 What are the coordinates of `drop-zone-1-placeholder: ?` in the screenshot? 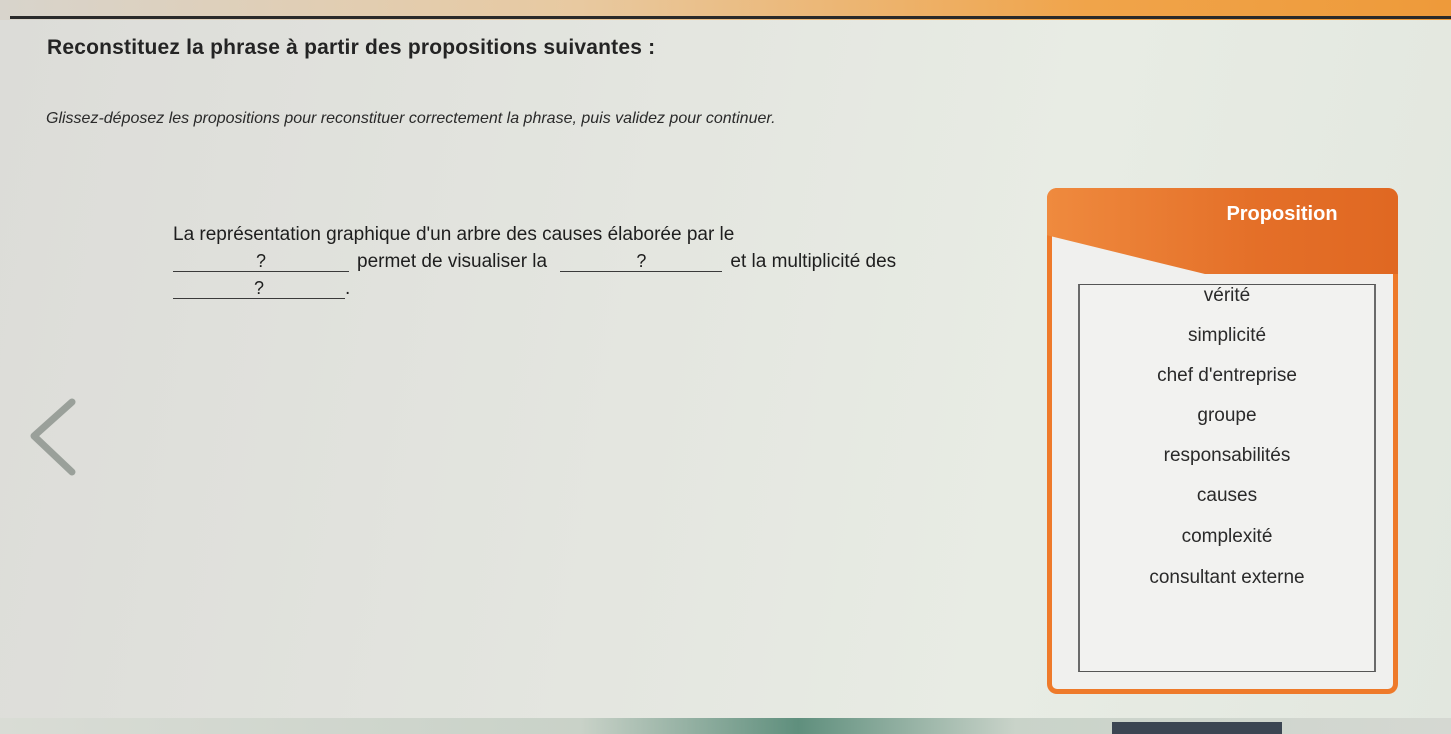 It's located at (260, 261).